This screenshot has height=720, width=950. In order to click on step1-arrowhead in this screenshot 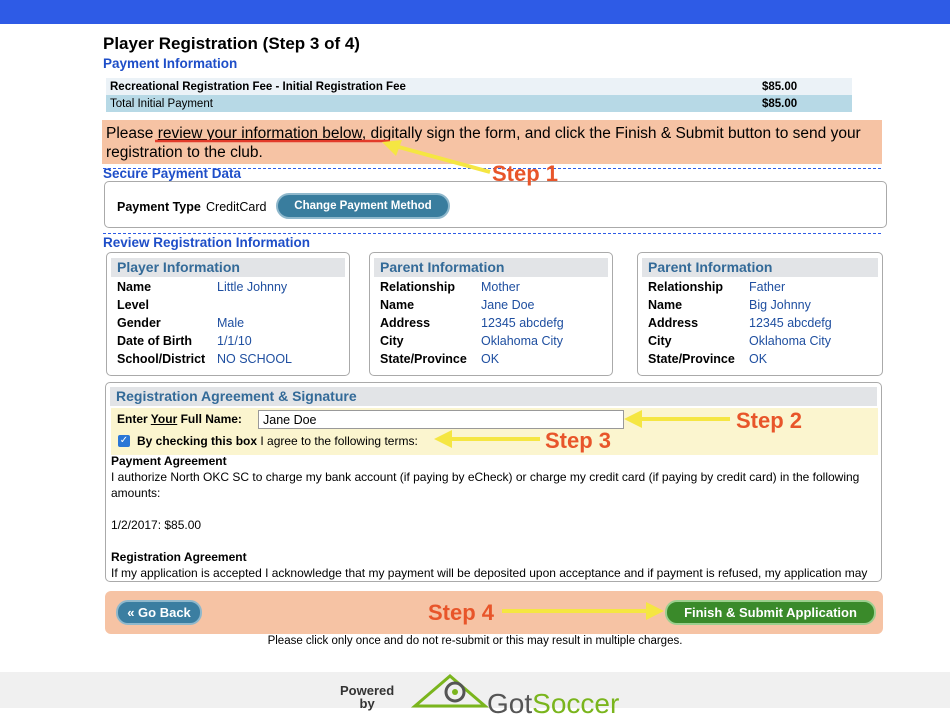, I will do `click(392, 148)`.